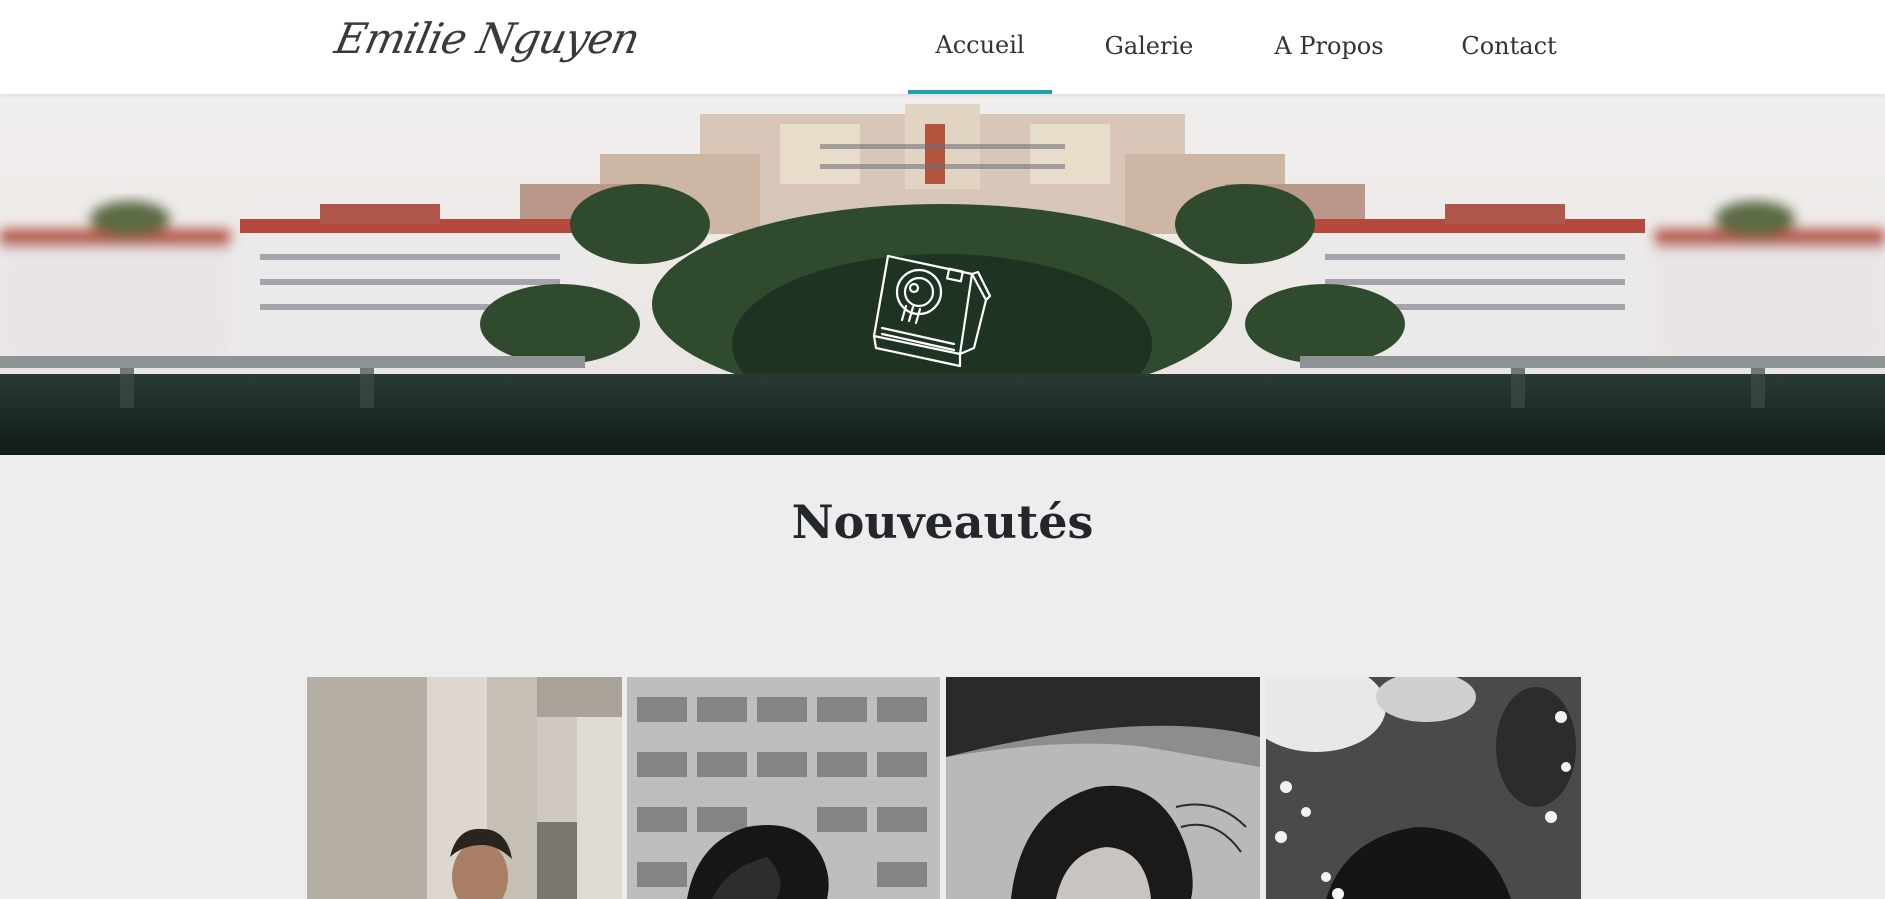 The width and height of the screenshot is (1885, 899). I want to click on nav-item-label: Galerie, so click(1149, 46).